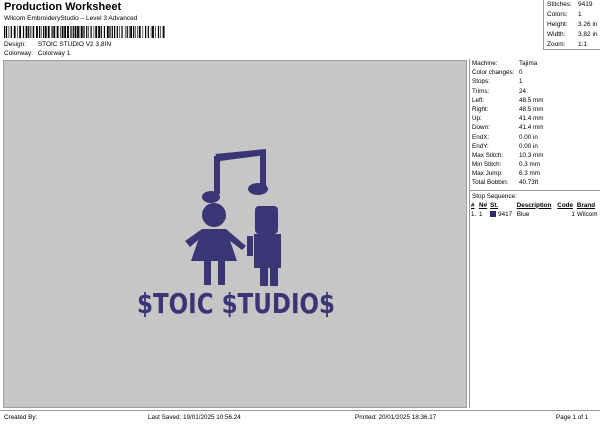  What do you see at coordinates (57, 44) in the screenshot?
I see `design-row: Design: STOIC STUDIO V2 3,8IN` at bounding box center [57, 44].